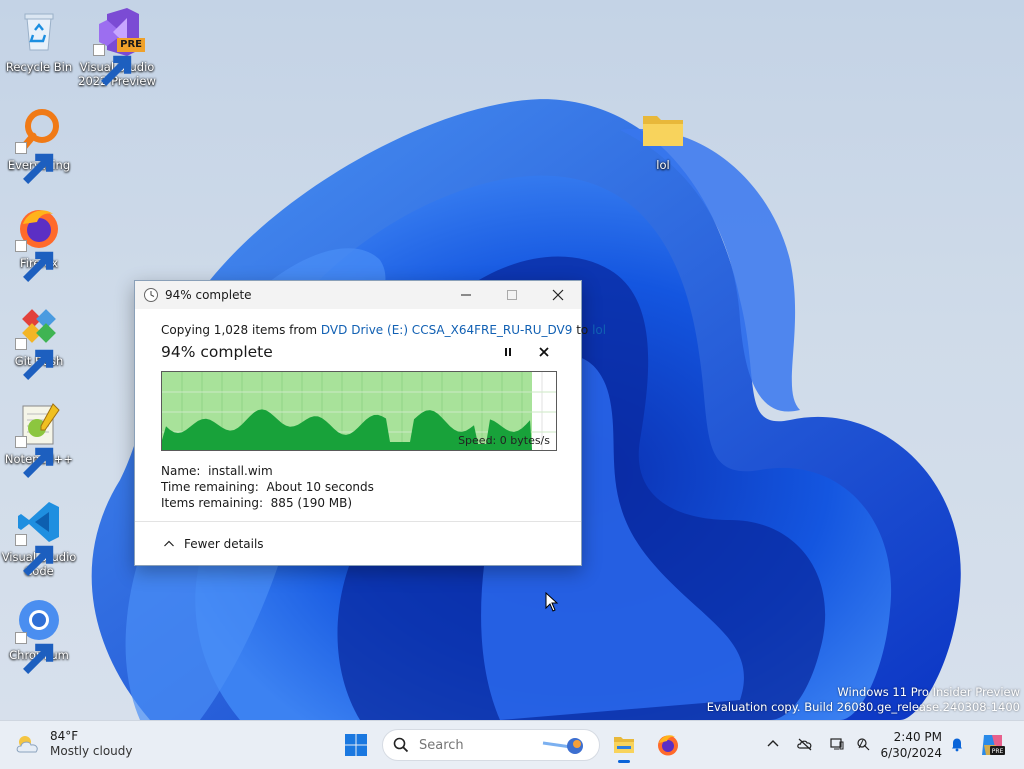 The image size is (1024, 769). I want to click on search-icon, so click(401, 745).